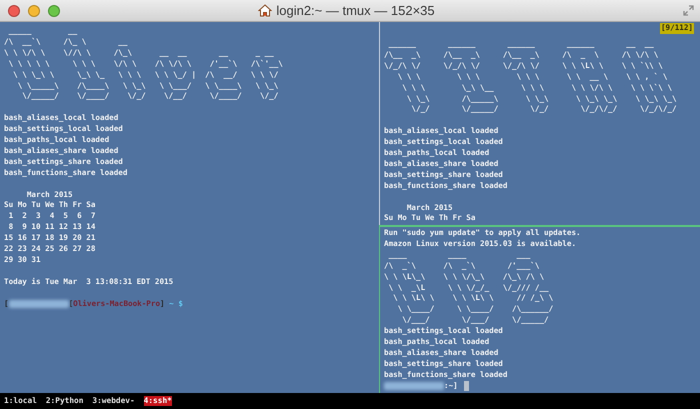 The width and height of the screenshot is (700, 409). I want to click on close-button, so click(14, 10).